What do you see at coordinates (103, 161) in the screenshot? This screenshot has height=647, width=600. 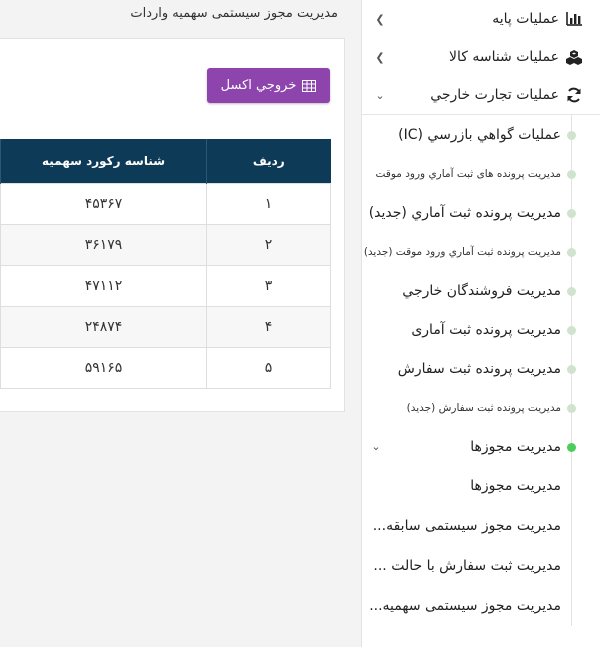 I see `column-header-record-id: شناسه رکورد سهمیه` at bounding box center [103, 161].